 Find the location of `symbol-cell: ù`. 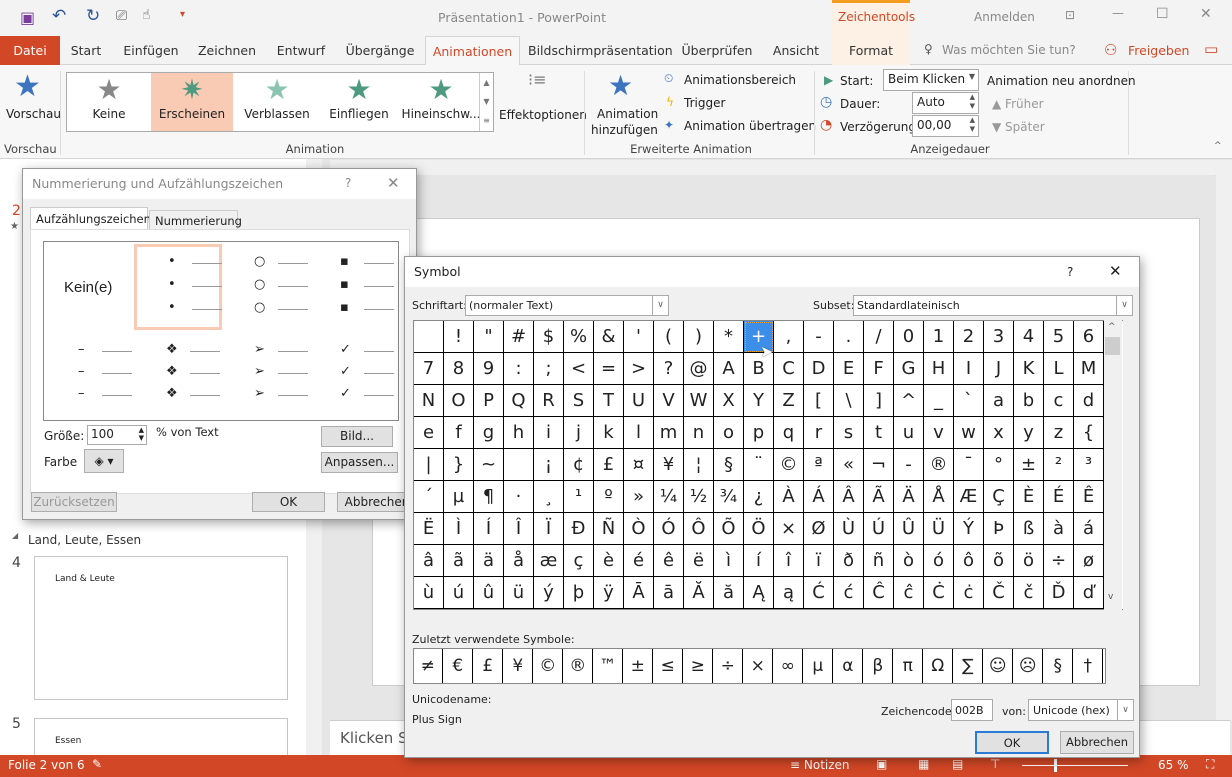

symbol-cell: ù is located at coordinates (429, 593).